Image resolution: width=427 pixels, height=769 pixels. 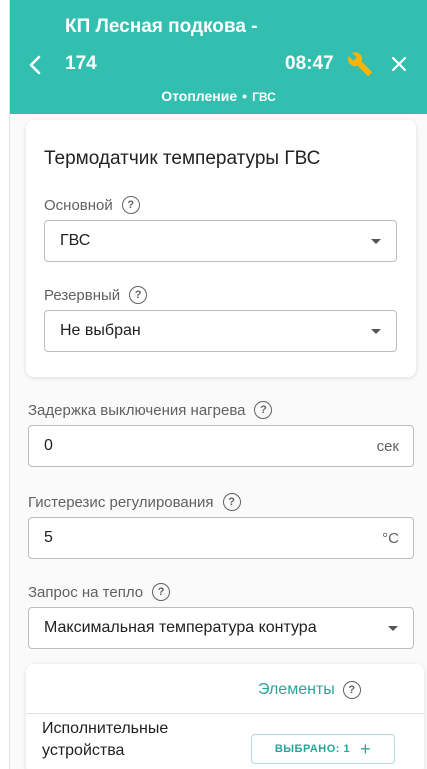 I want to click on heat-request-label: Запрос на тепло ?, so click(x=99, y=592).